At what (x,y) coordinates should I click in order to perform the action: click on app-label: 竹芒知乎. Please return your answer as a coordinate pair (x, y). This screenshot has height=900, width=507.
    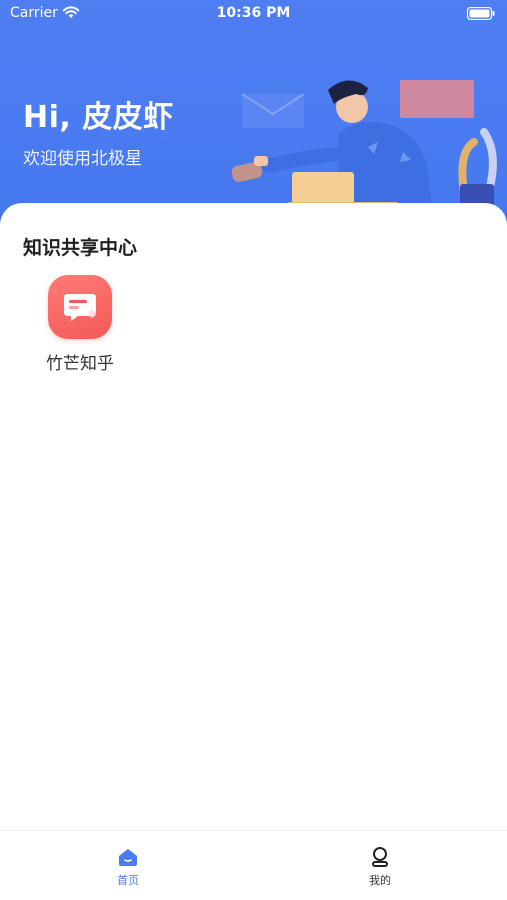
    Looking at the image, I should click on (80, 364).